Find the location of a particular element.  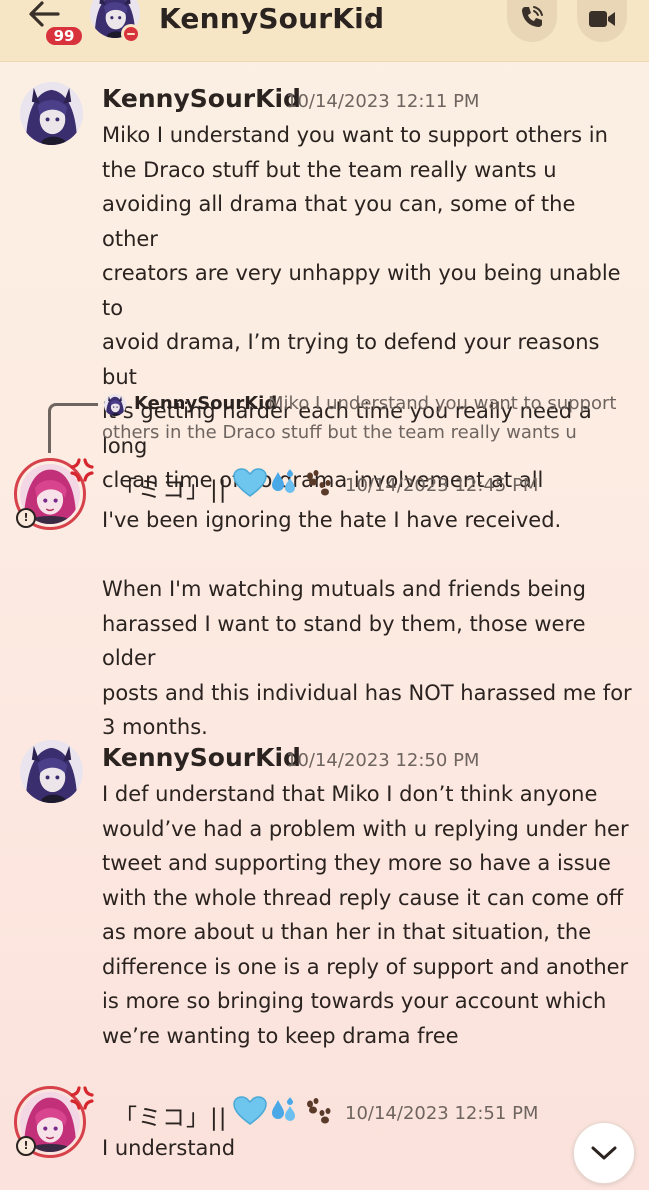

voice-call-button is located at coordinates (532, 21).